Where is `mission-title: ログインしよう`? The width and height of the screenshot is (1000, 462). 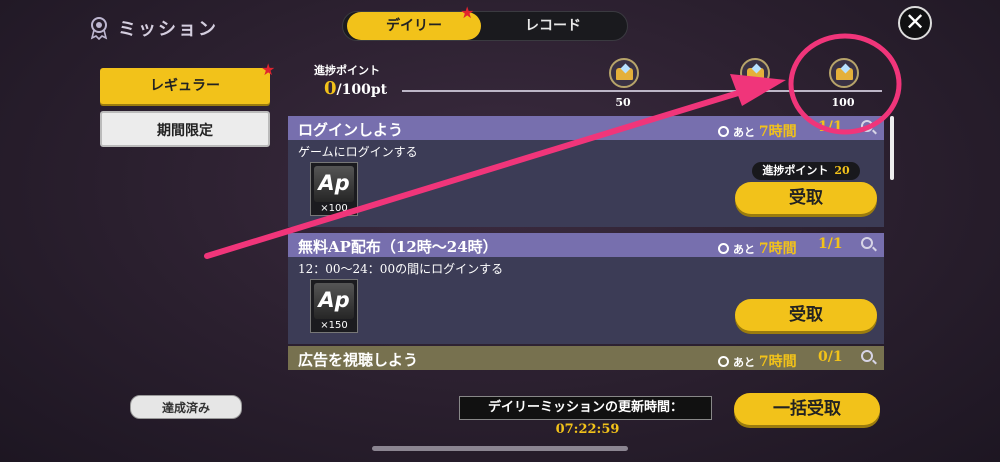 mission-title: ログインしよう is located at coordinates (351, 130).